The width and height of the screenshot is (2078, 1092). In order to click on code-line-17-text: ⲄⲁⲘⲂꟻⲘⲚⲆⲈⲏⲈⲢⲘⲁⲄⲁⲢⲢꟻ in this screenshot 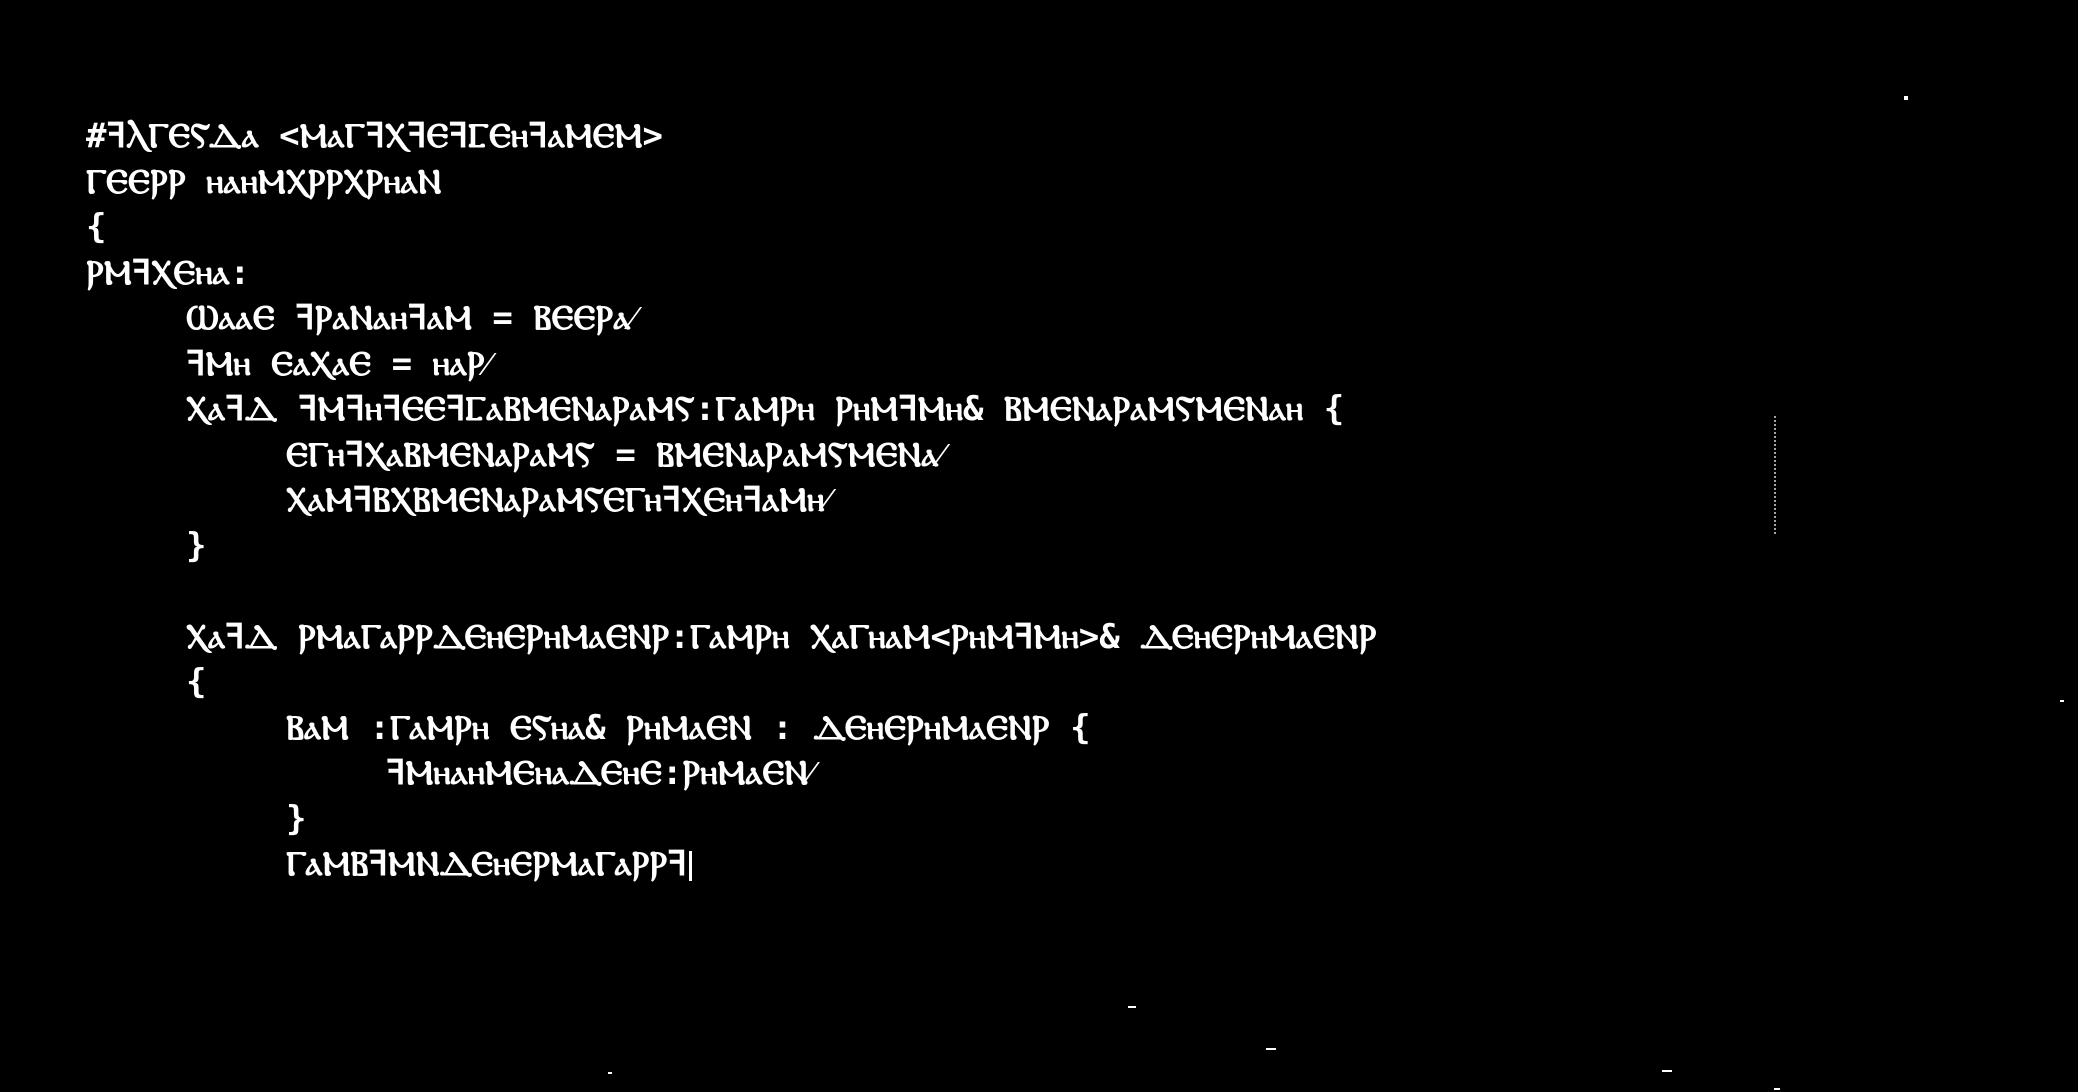, I will do `click(486, 864)`.